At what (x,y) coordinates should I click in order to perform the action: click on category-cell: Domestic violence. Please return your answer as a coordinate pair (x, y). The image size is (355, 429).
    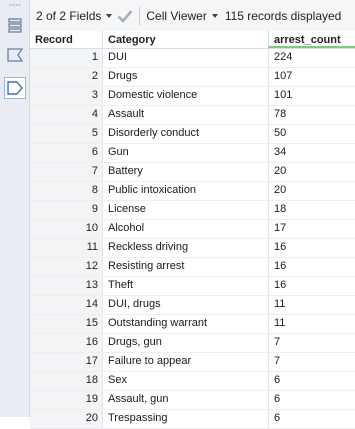
    Looking at the image, I should click on (185, 96).